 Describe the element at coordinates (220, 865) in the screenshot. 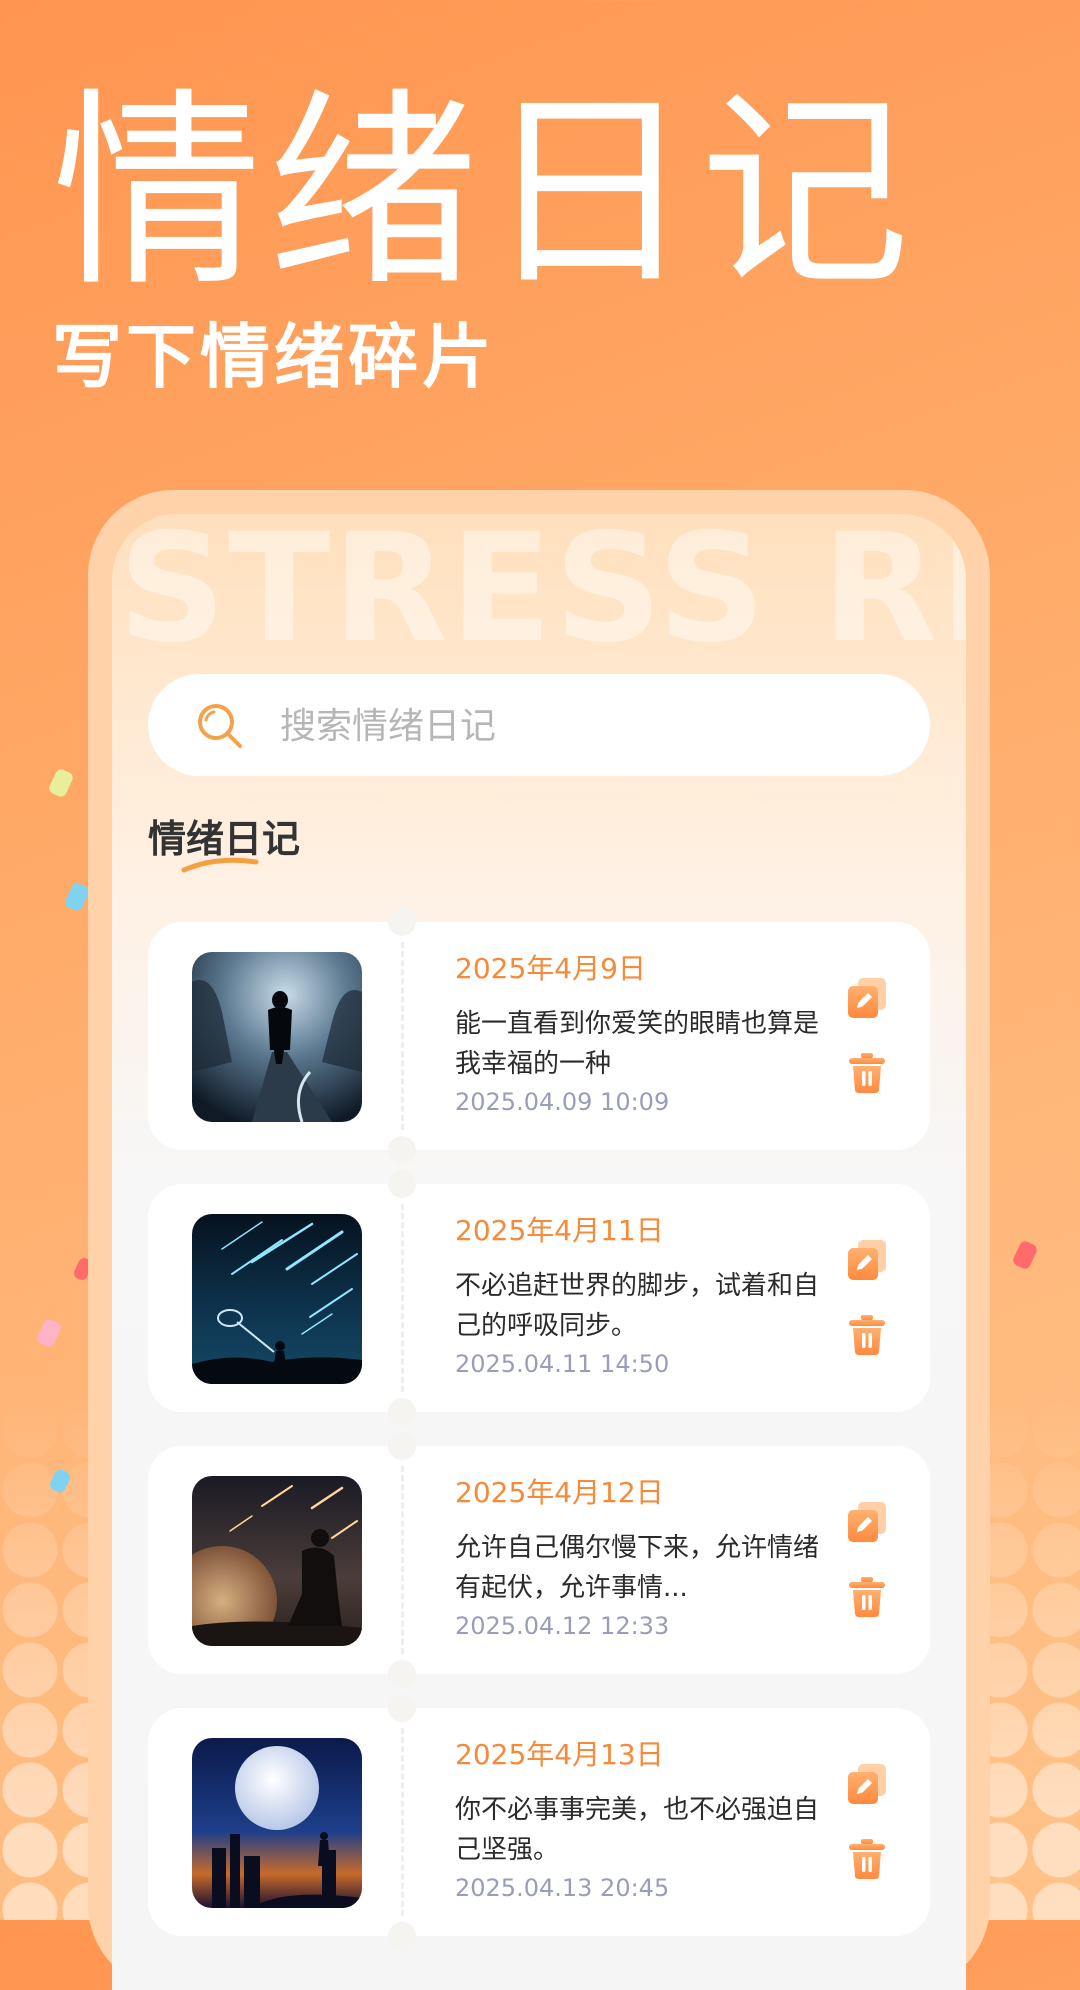

I see `title-underline-decoration` at that location.